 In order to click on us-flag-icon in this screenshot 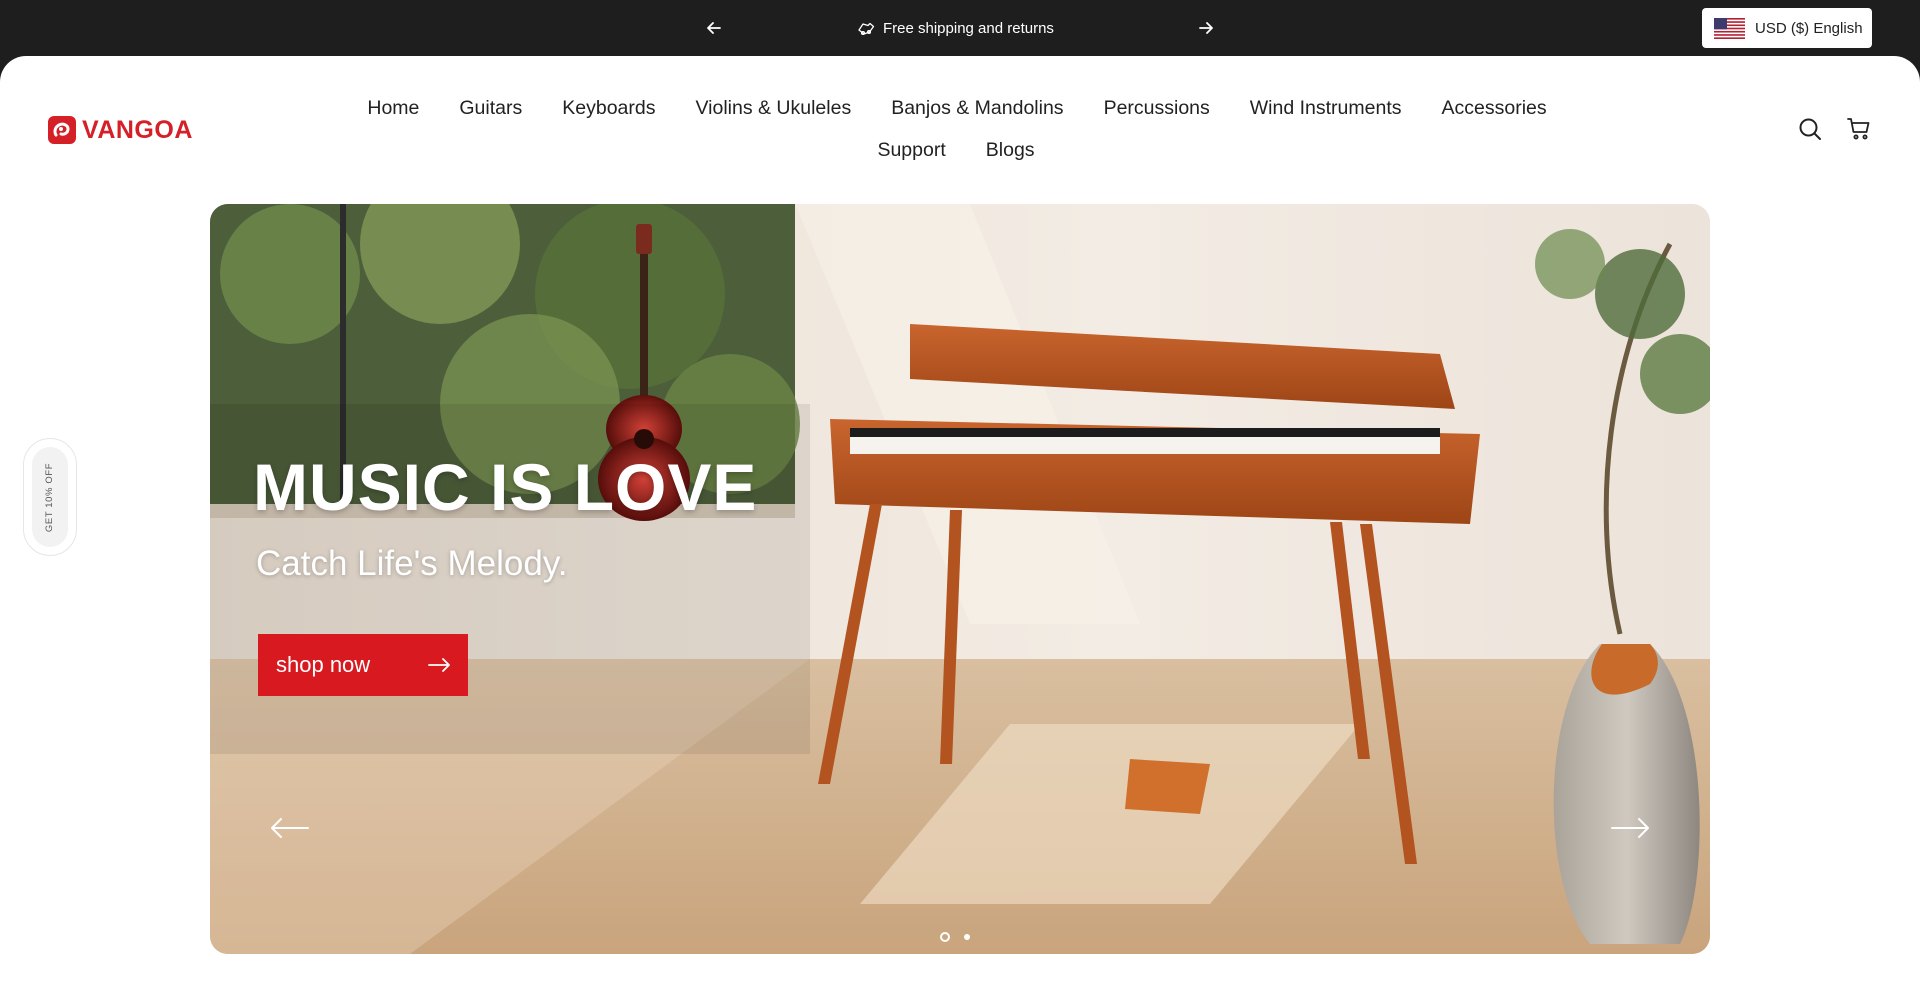, I will do `click(1729, 28)`.